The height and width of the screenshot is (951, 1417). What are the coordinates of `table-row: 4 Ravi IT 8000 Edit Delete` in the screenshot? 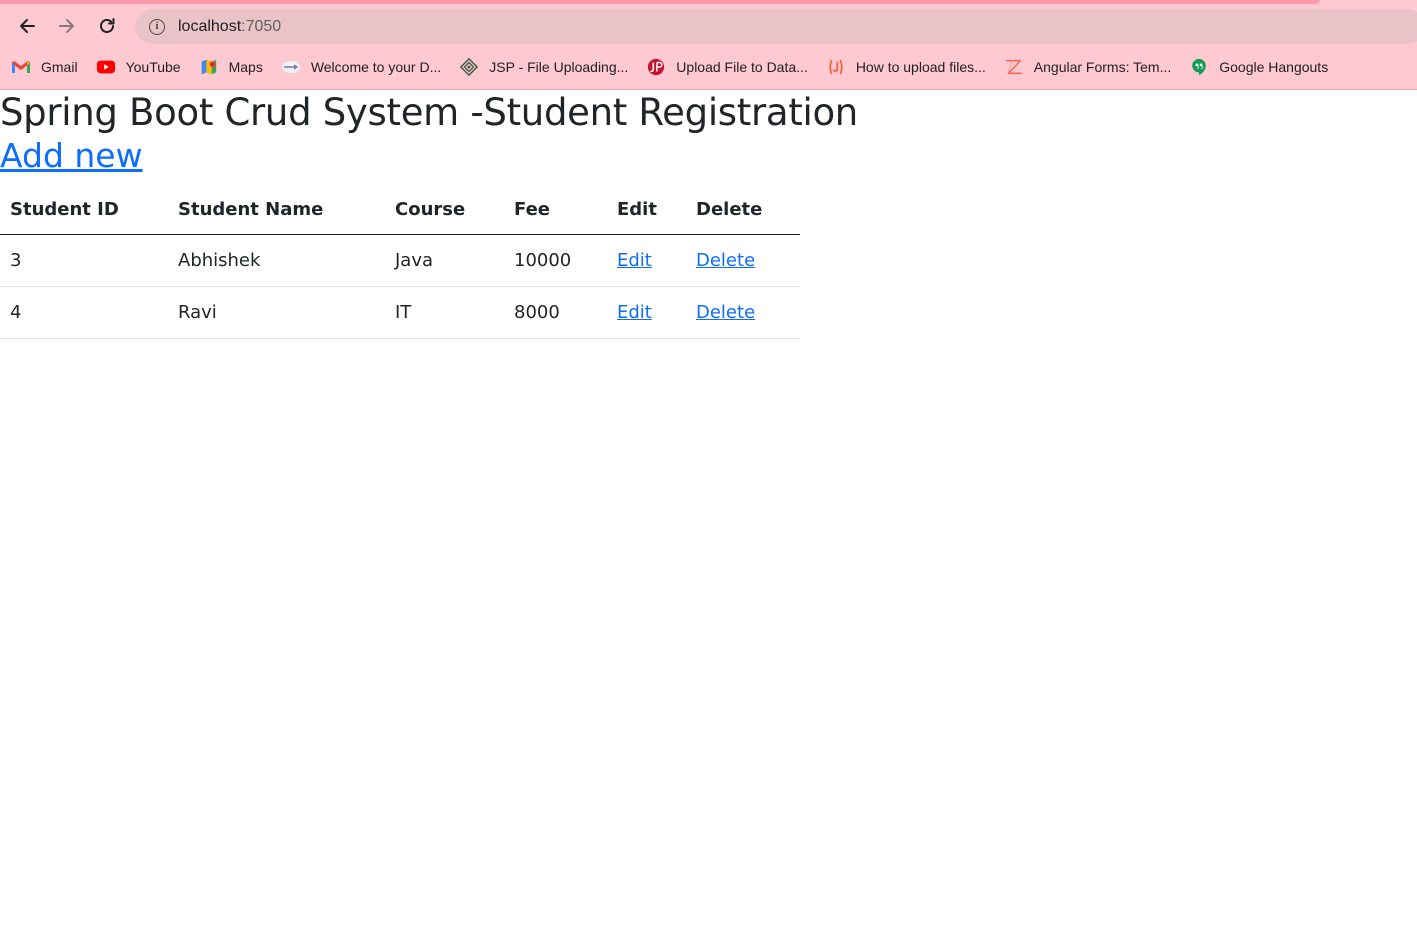 It's located at (400, 313).